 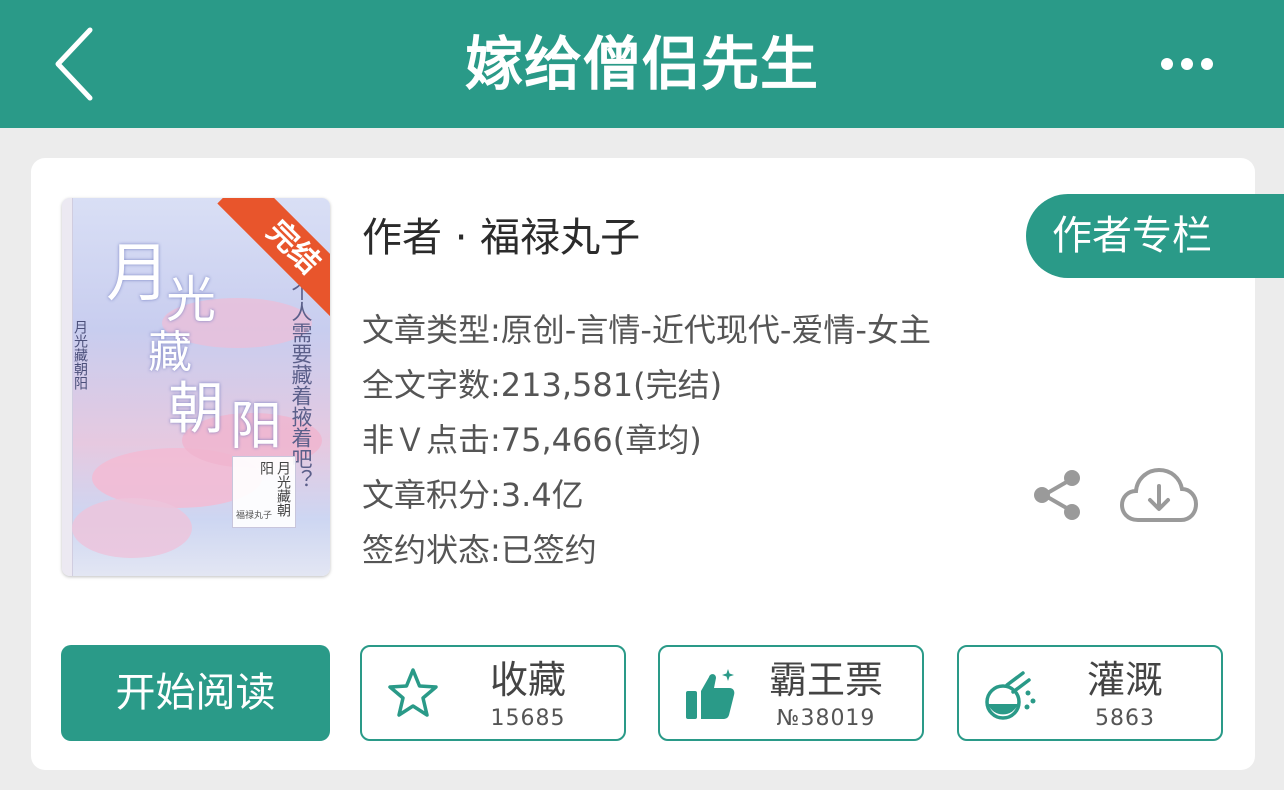 I want to click on more-dots-icon, so click(x=1187, y=64).